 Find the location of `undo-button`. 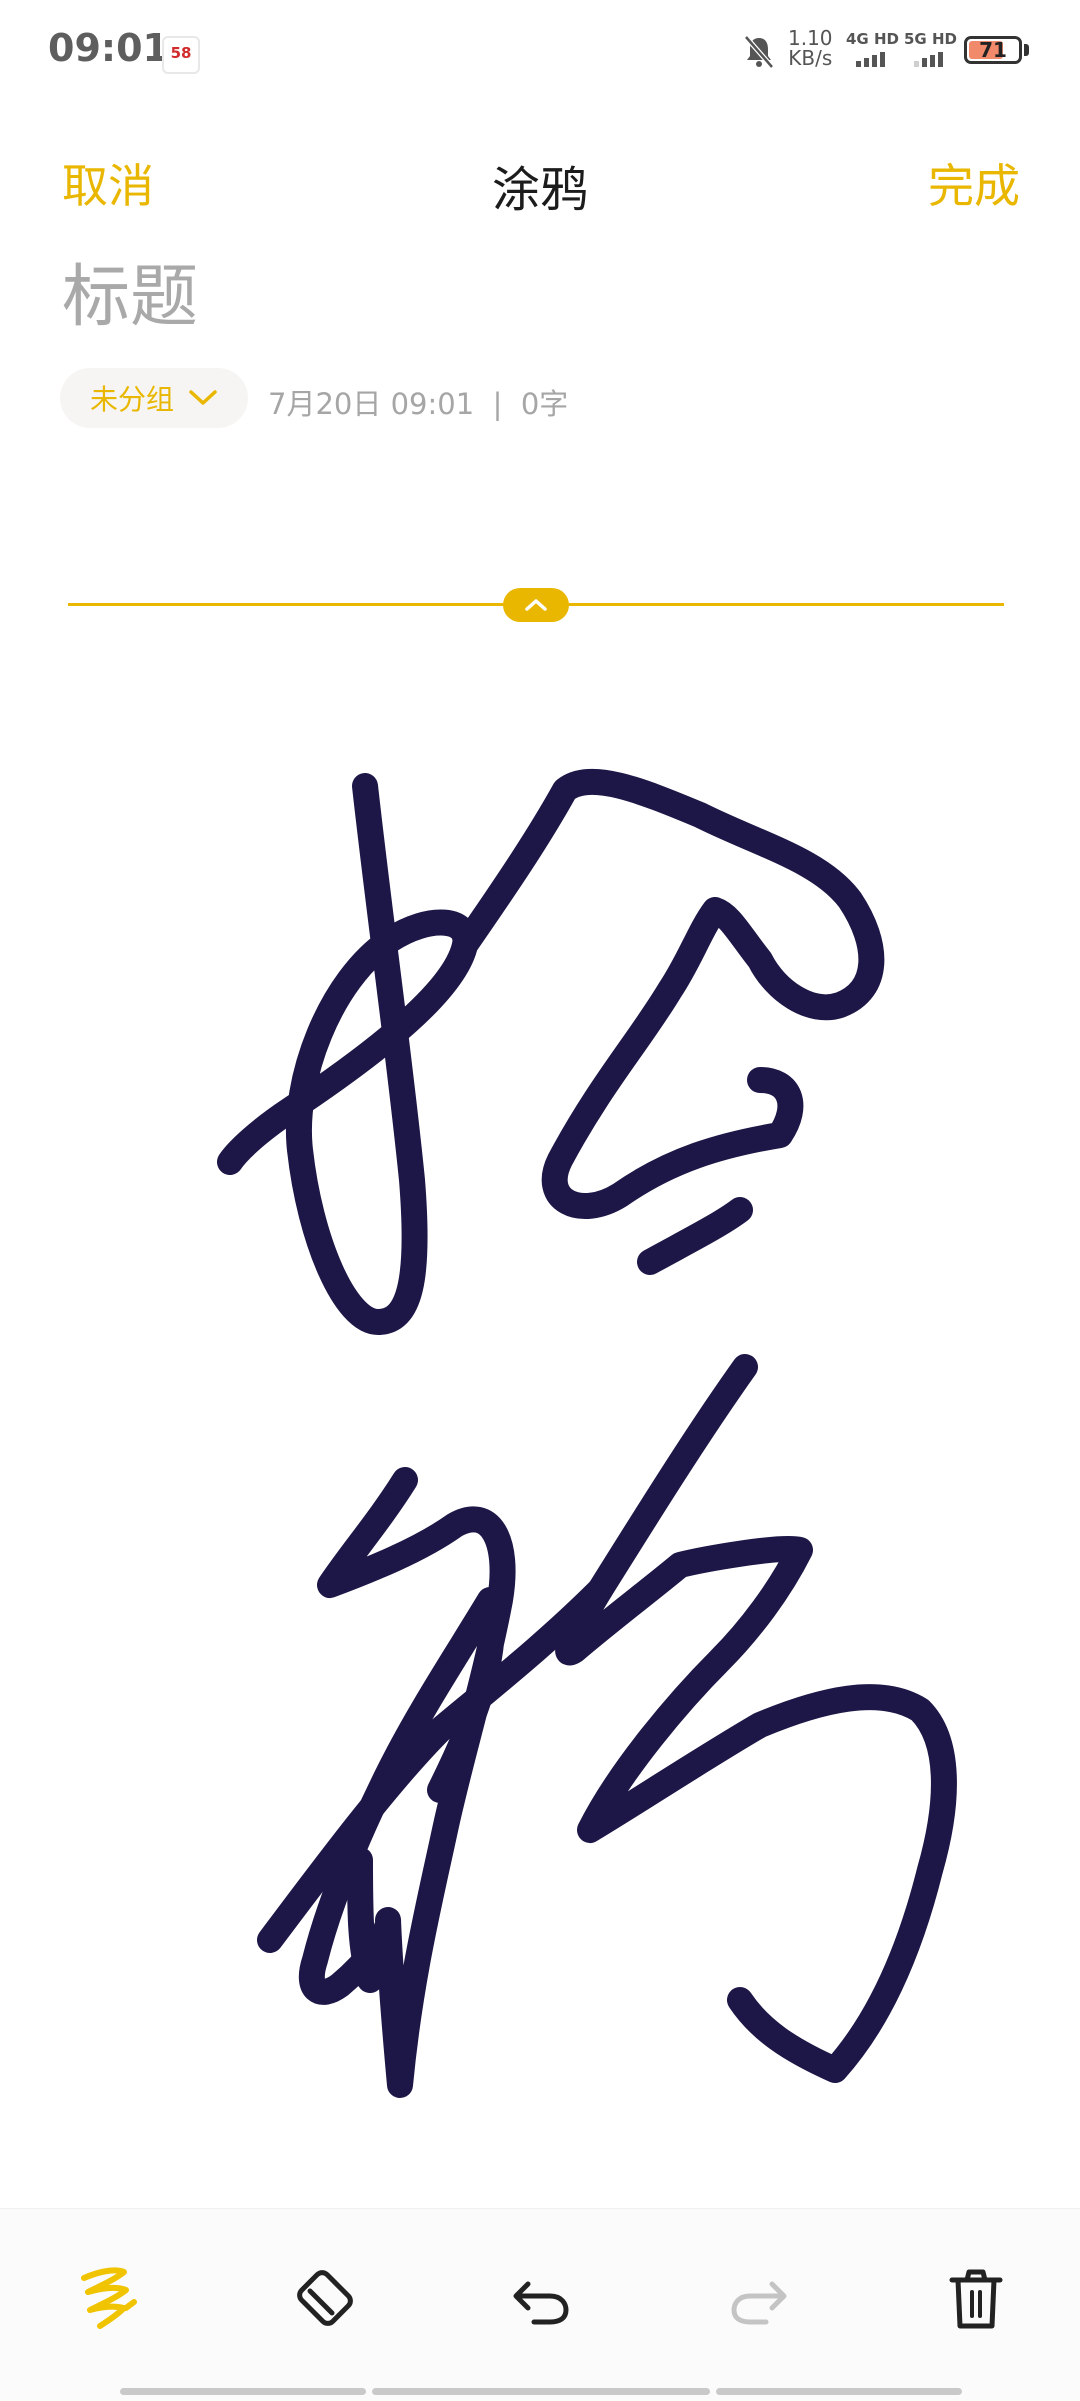

undo-button is located at coordinates (540, 2298).